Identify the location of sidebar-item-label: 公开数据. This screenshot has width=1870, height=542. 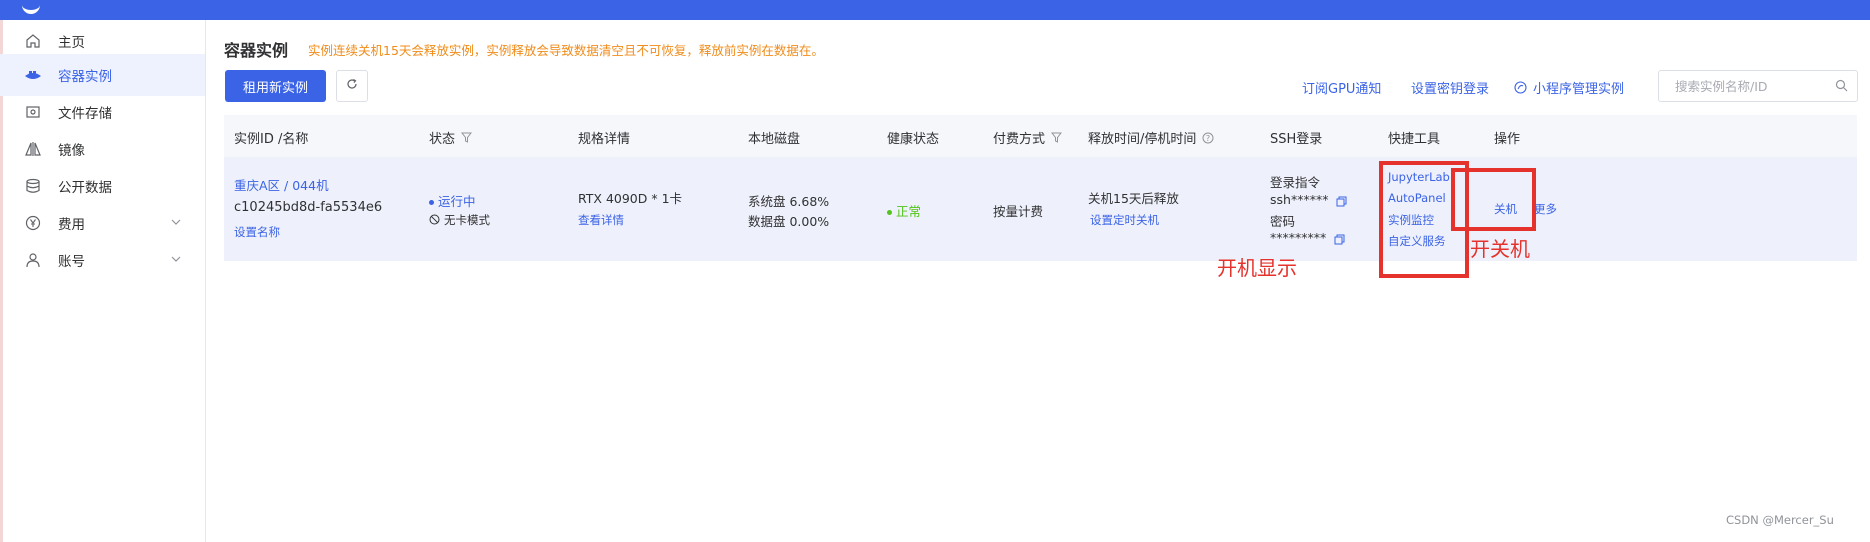
(85, 188).